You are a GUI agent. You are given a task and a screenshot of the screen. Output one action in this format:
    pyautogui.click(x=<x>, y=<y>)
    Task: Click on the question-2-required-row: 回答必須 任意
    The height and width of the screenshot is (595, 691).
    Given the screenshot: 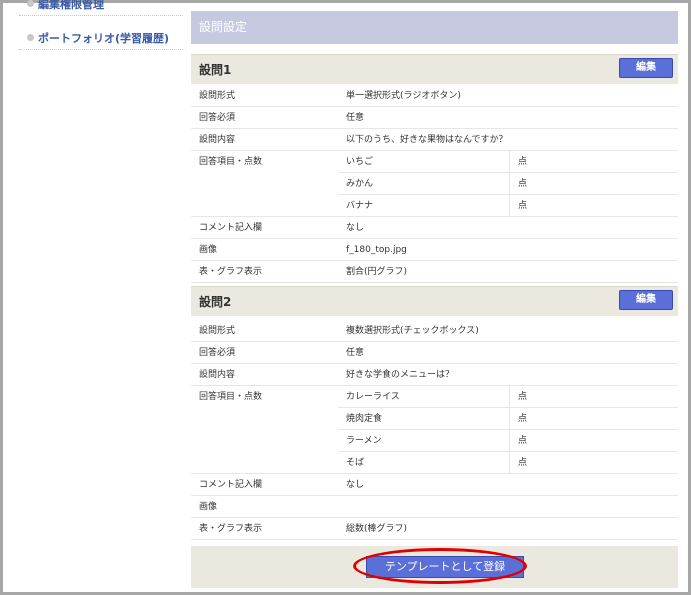 What is the action you would take?
    pyautogui.click(x=434, y=353)
    